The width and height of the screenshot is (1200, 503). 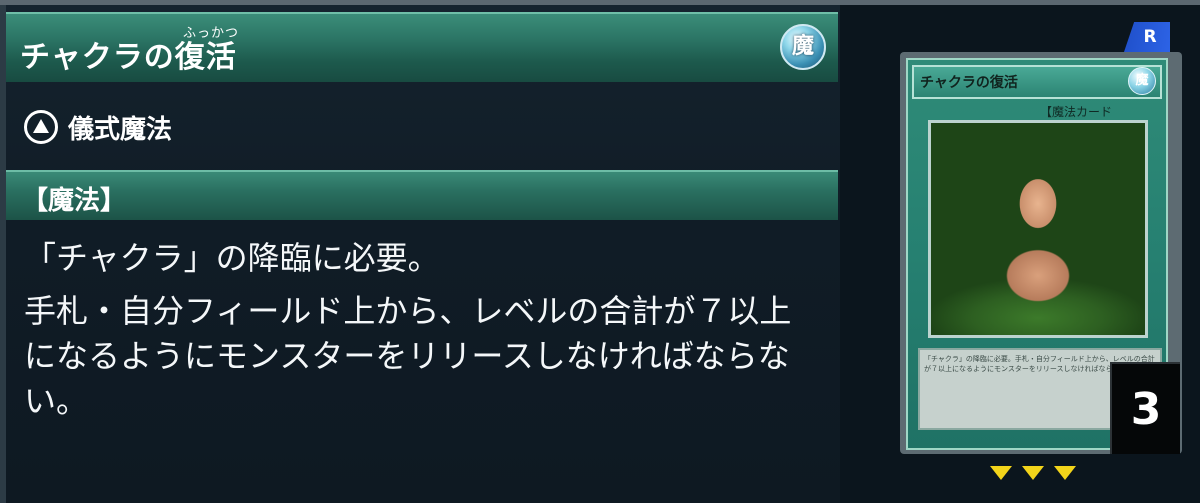 What do you see at coordinates (128, 57) in the screenshot?
I see `card-title: チャクラの復活` at bounding box center [128, 57].